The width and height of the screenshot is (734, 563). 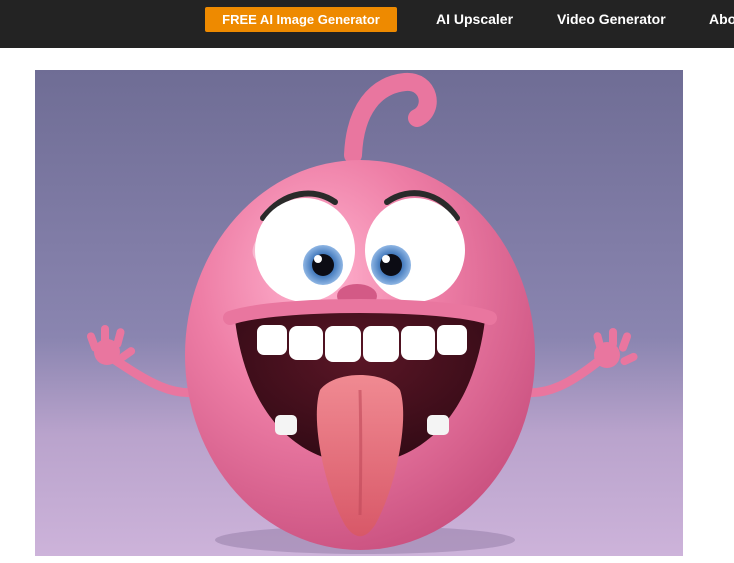 What do you see at coordinates (474, 19) in the screenshot?
I see `nav-link-ai-upscaler: AI Upscaler` at bounding box center [474, 19].